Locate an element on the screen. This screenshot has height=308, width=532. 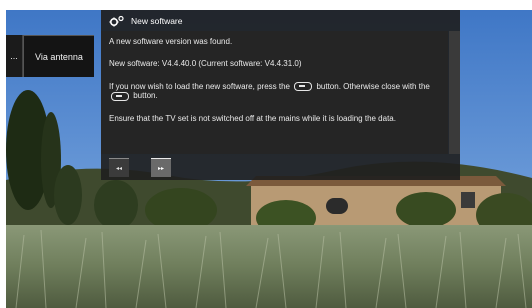
dialog-scrollbar is located at coordinates (454, 92).